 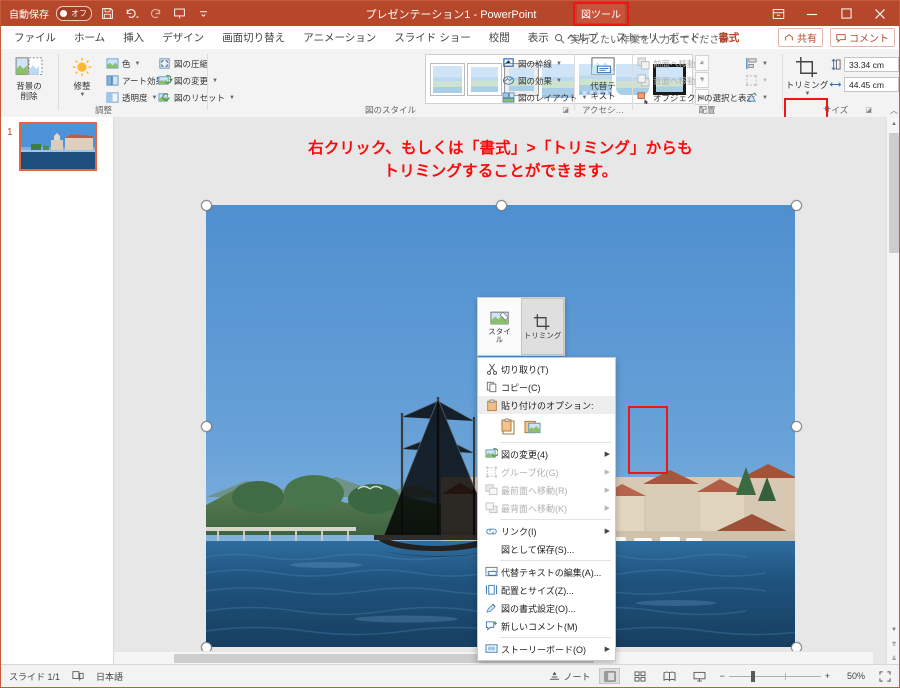 I want to click on previous-slide-icon: ⇈, so click(x=893, y=644).